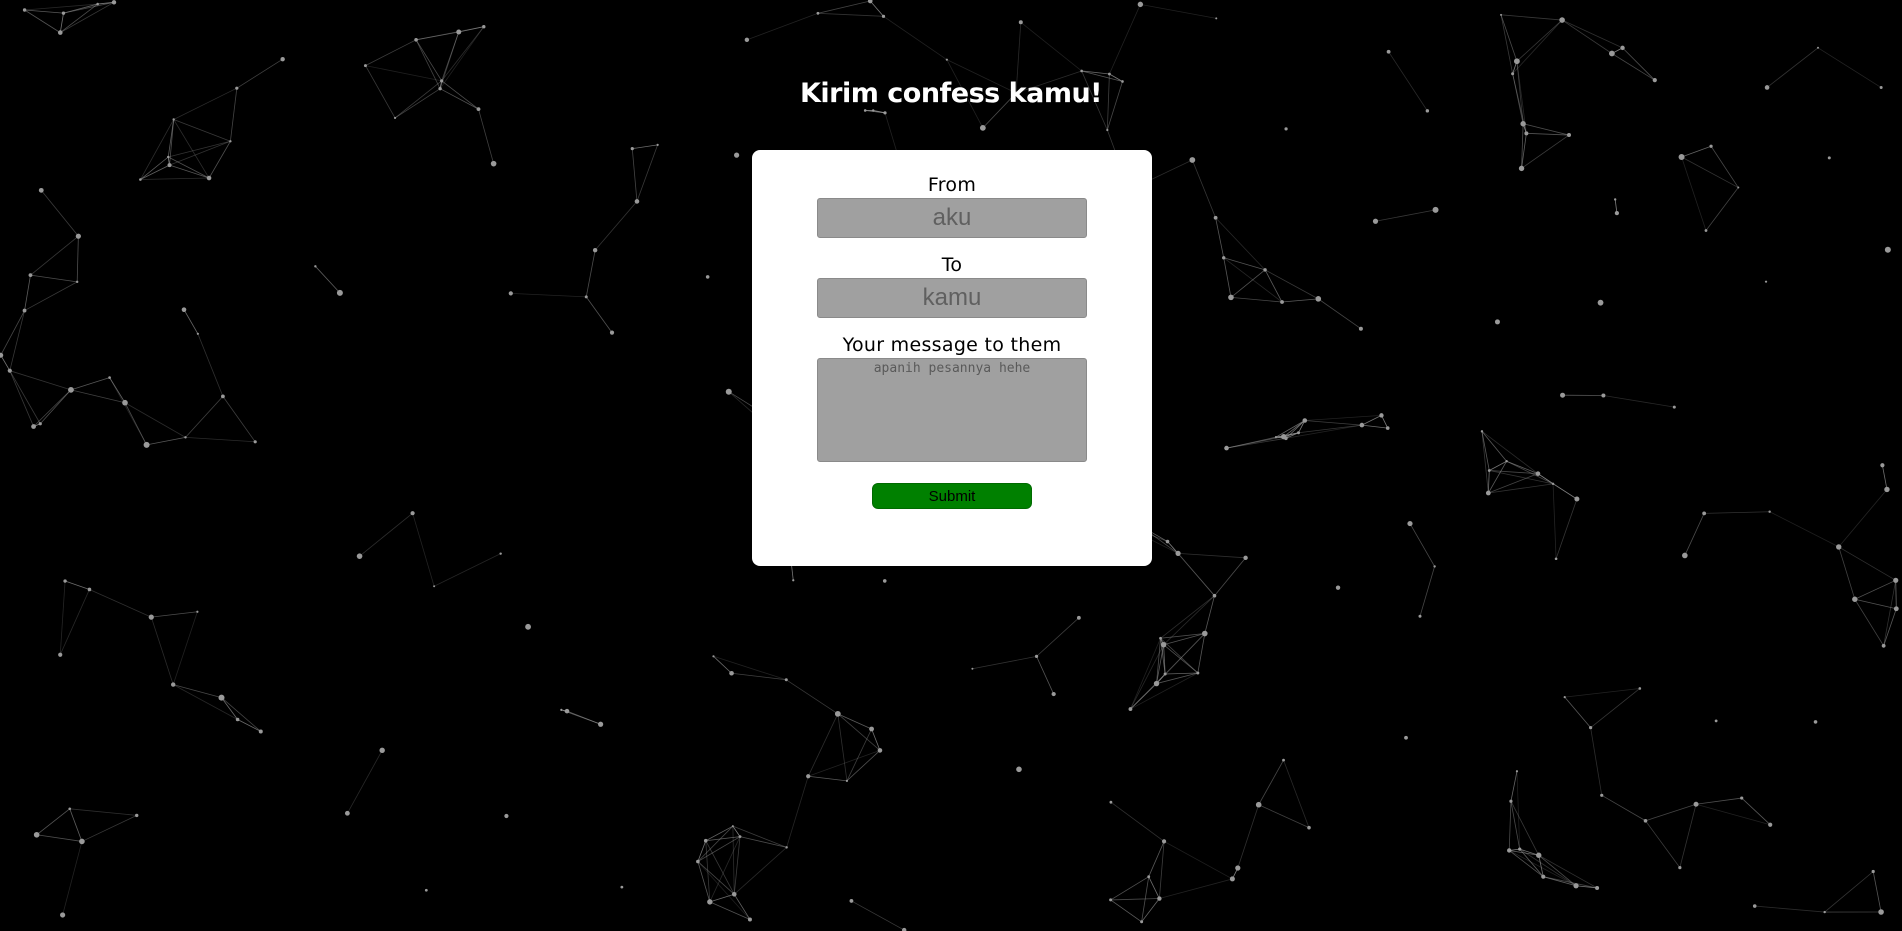 This screenshot has height=931, width=1902. Describe the element at coordinates (952, 496) in the screenshot. I see `submit-button: Submit` at that location.